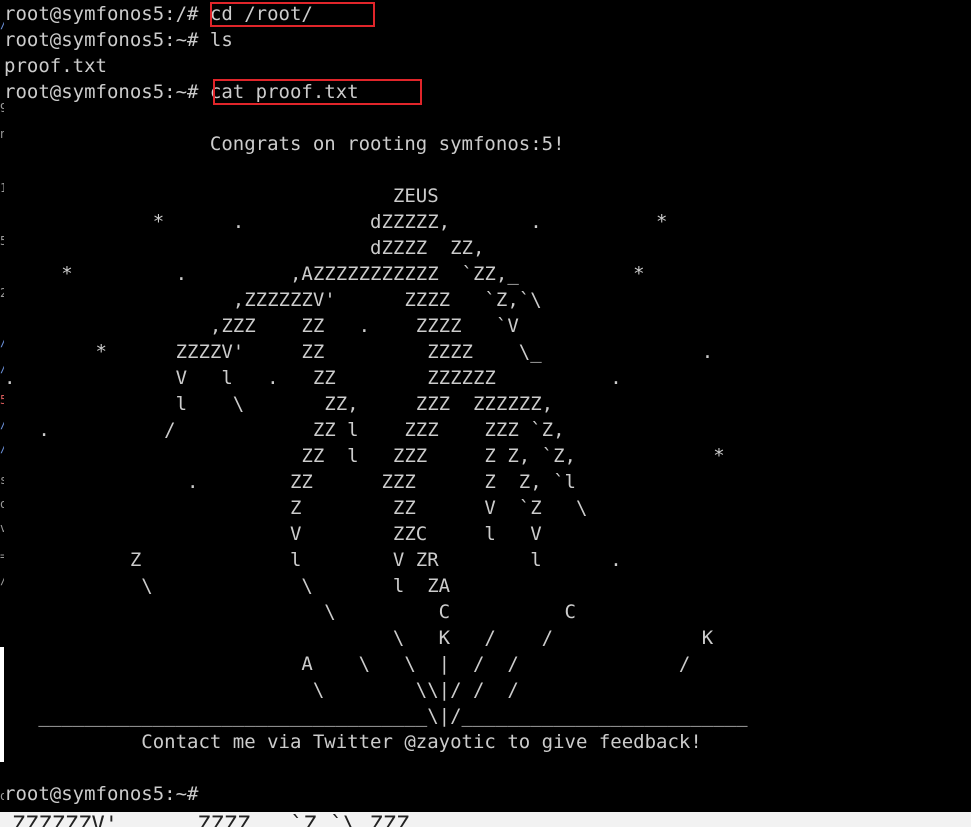  I want to click on terminal-line: l \ ZZ, ZZZ ZZZZZZ,, so click(279, 404).